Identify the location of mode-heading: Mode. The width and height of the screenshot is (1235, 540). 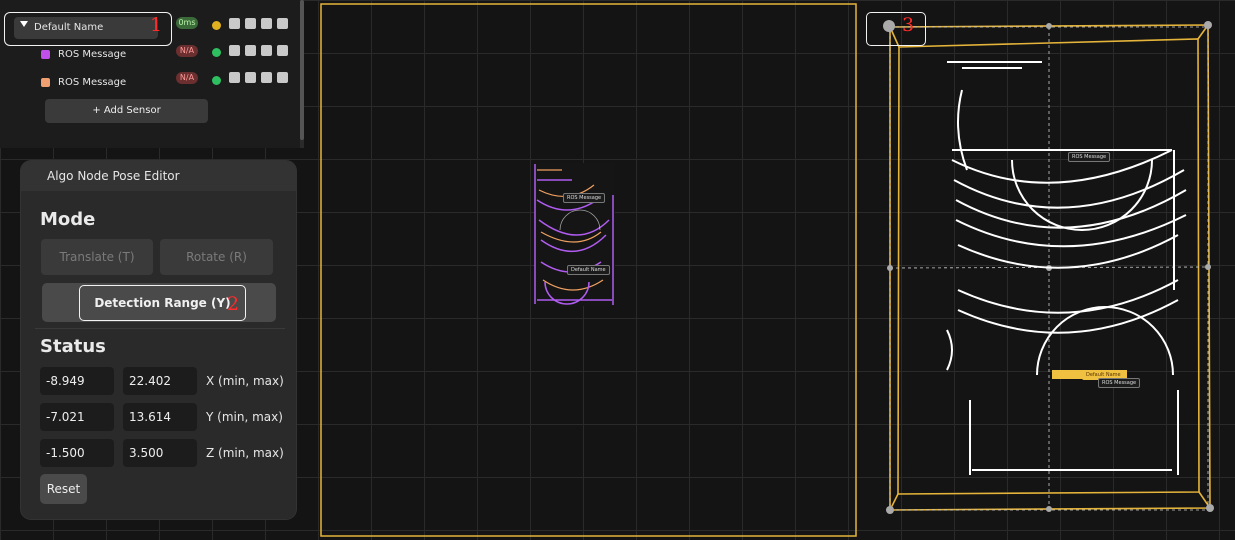
(68, 219).